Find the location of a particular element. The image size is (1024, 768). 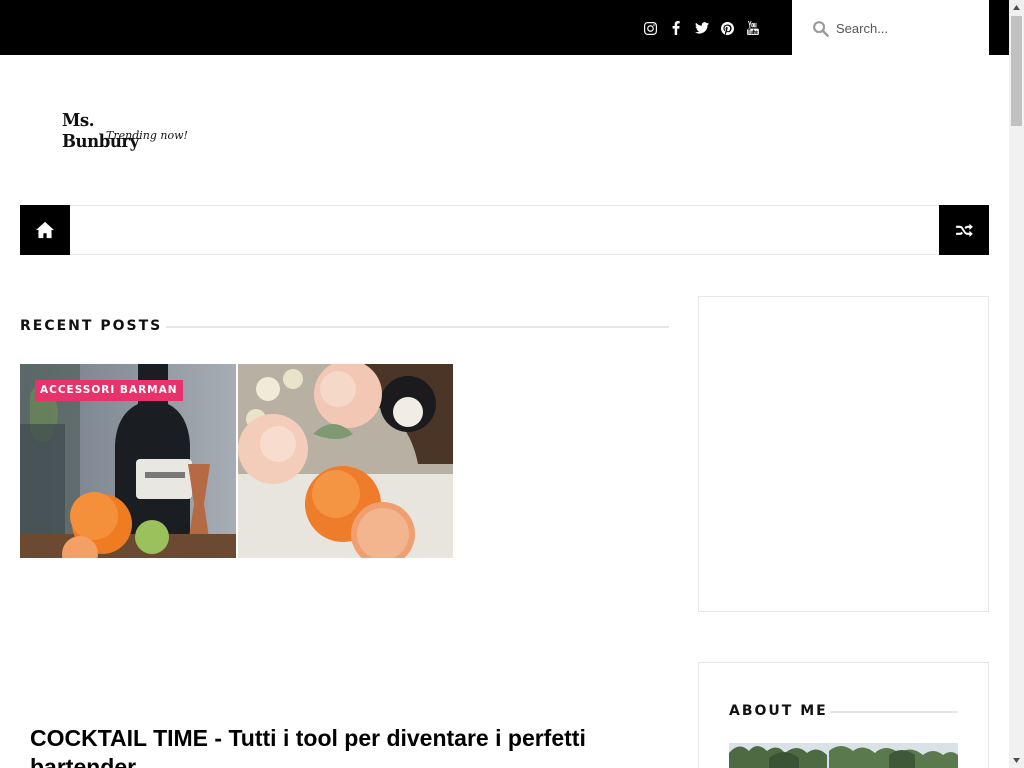

section-divider is located at coordinates (417, 327).